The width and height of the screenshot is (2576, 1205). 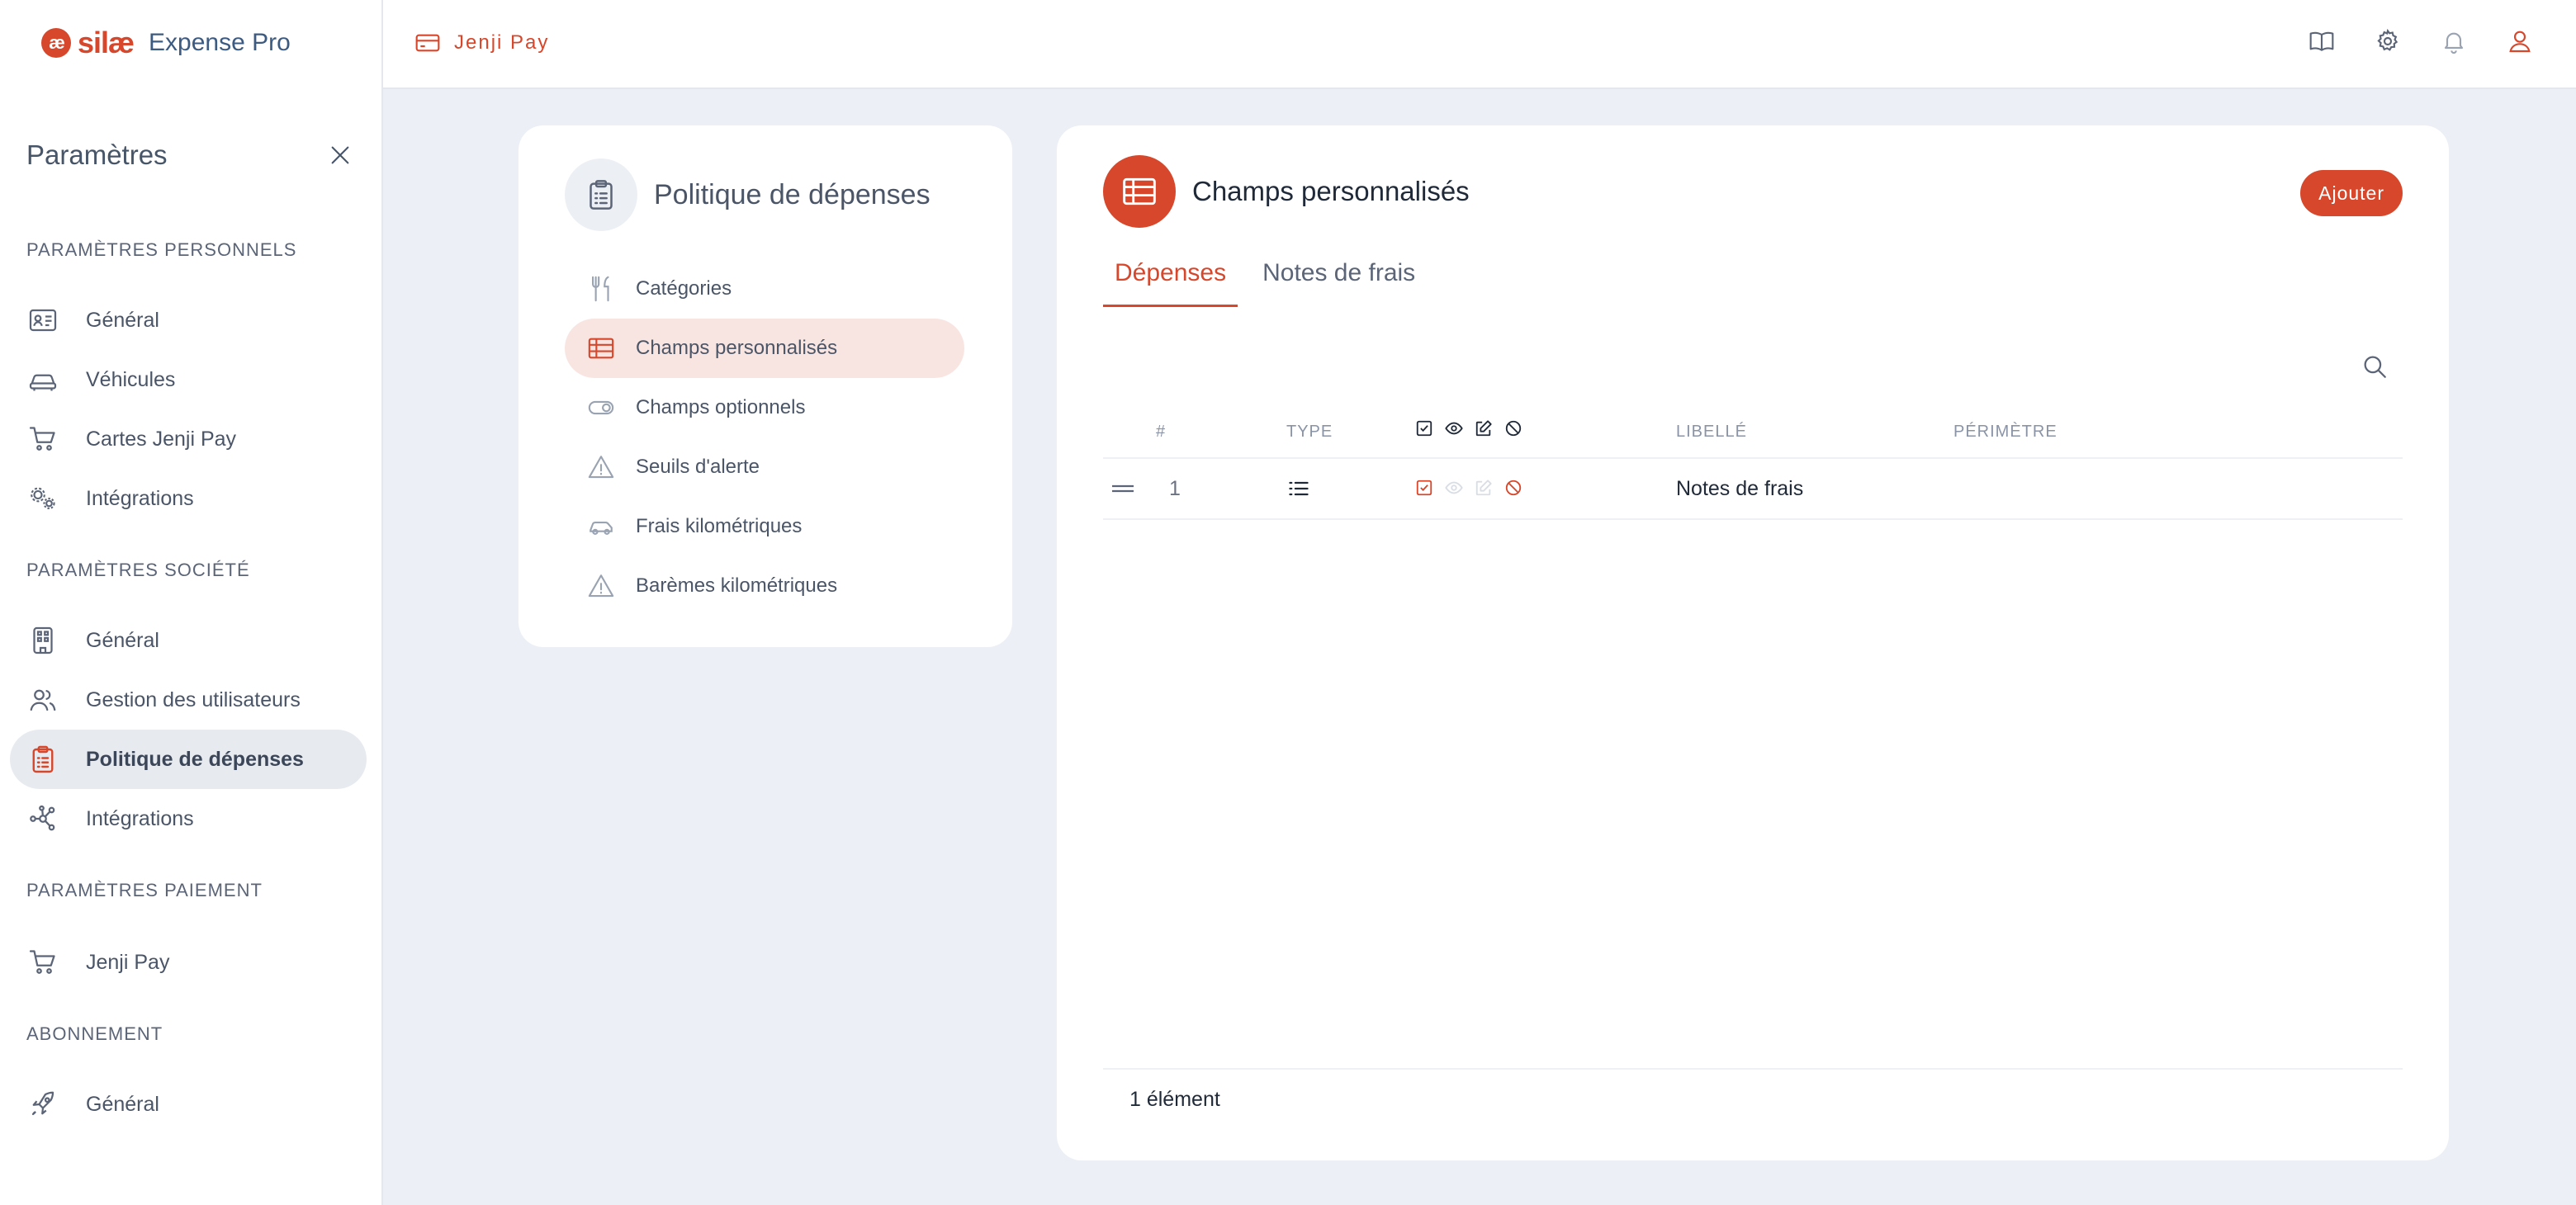 I want to click on section-label-subscription: ABONNEMENT, so click(x=94, y=1033).